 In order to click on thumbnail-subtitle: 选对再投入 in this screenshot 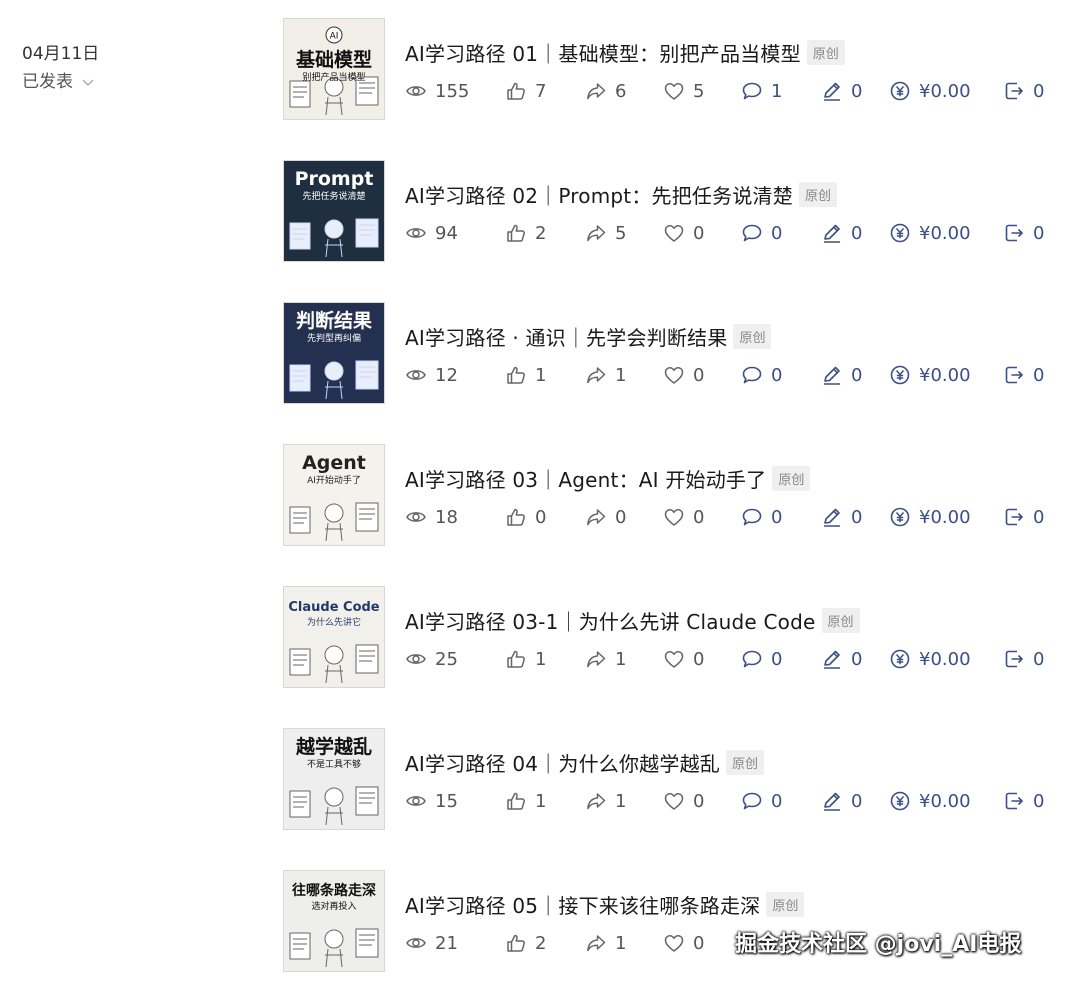, I will do `click(333, 906)`.